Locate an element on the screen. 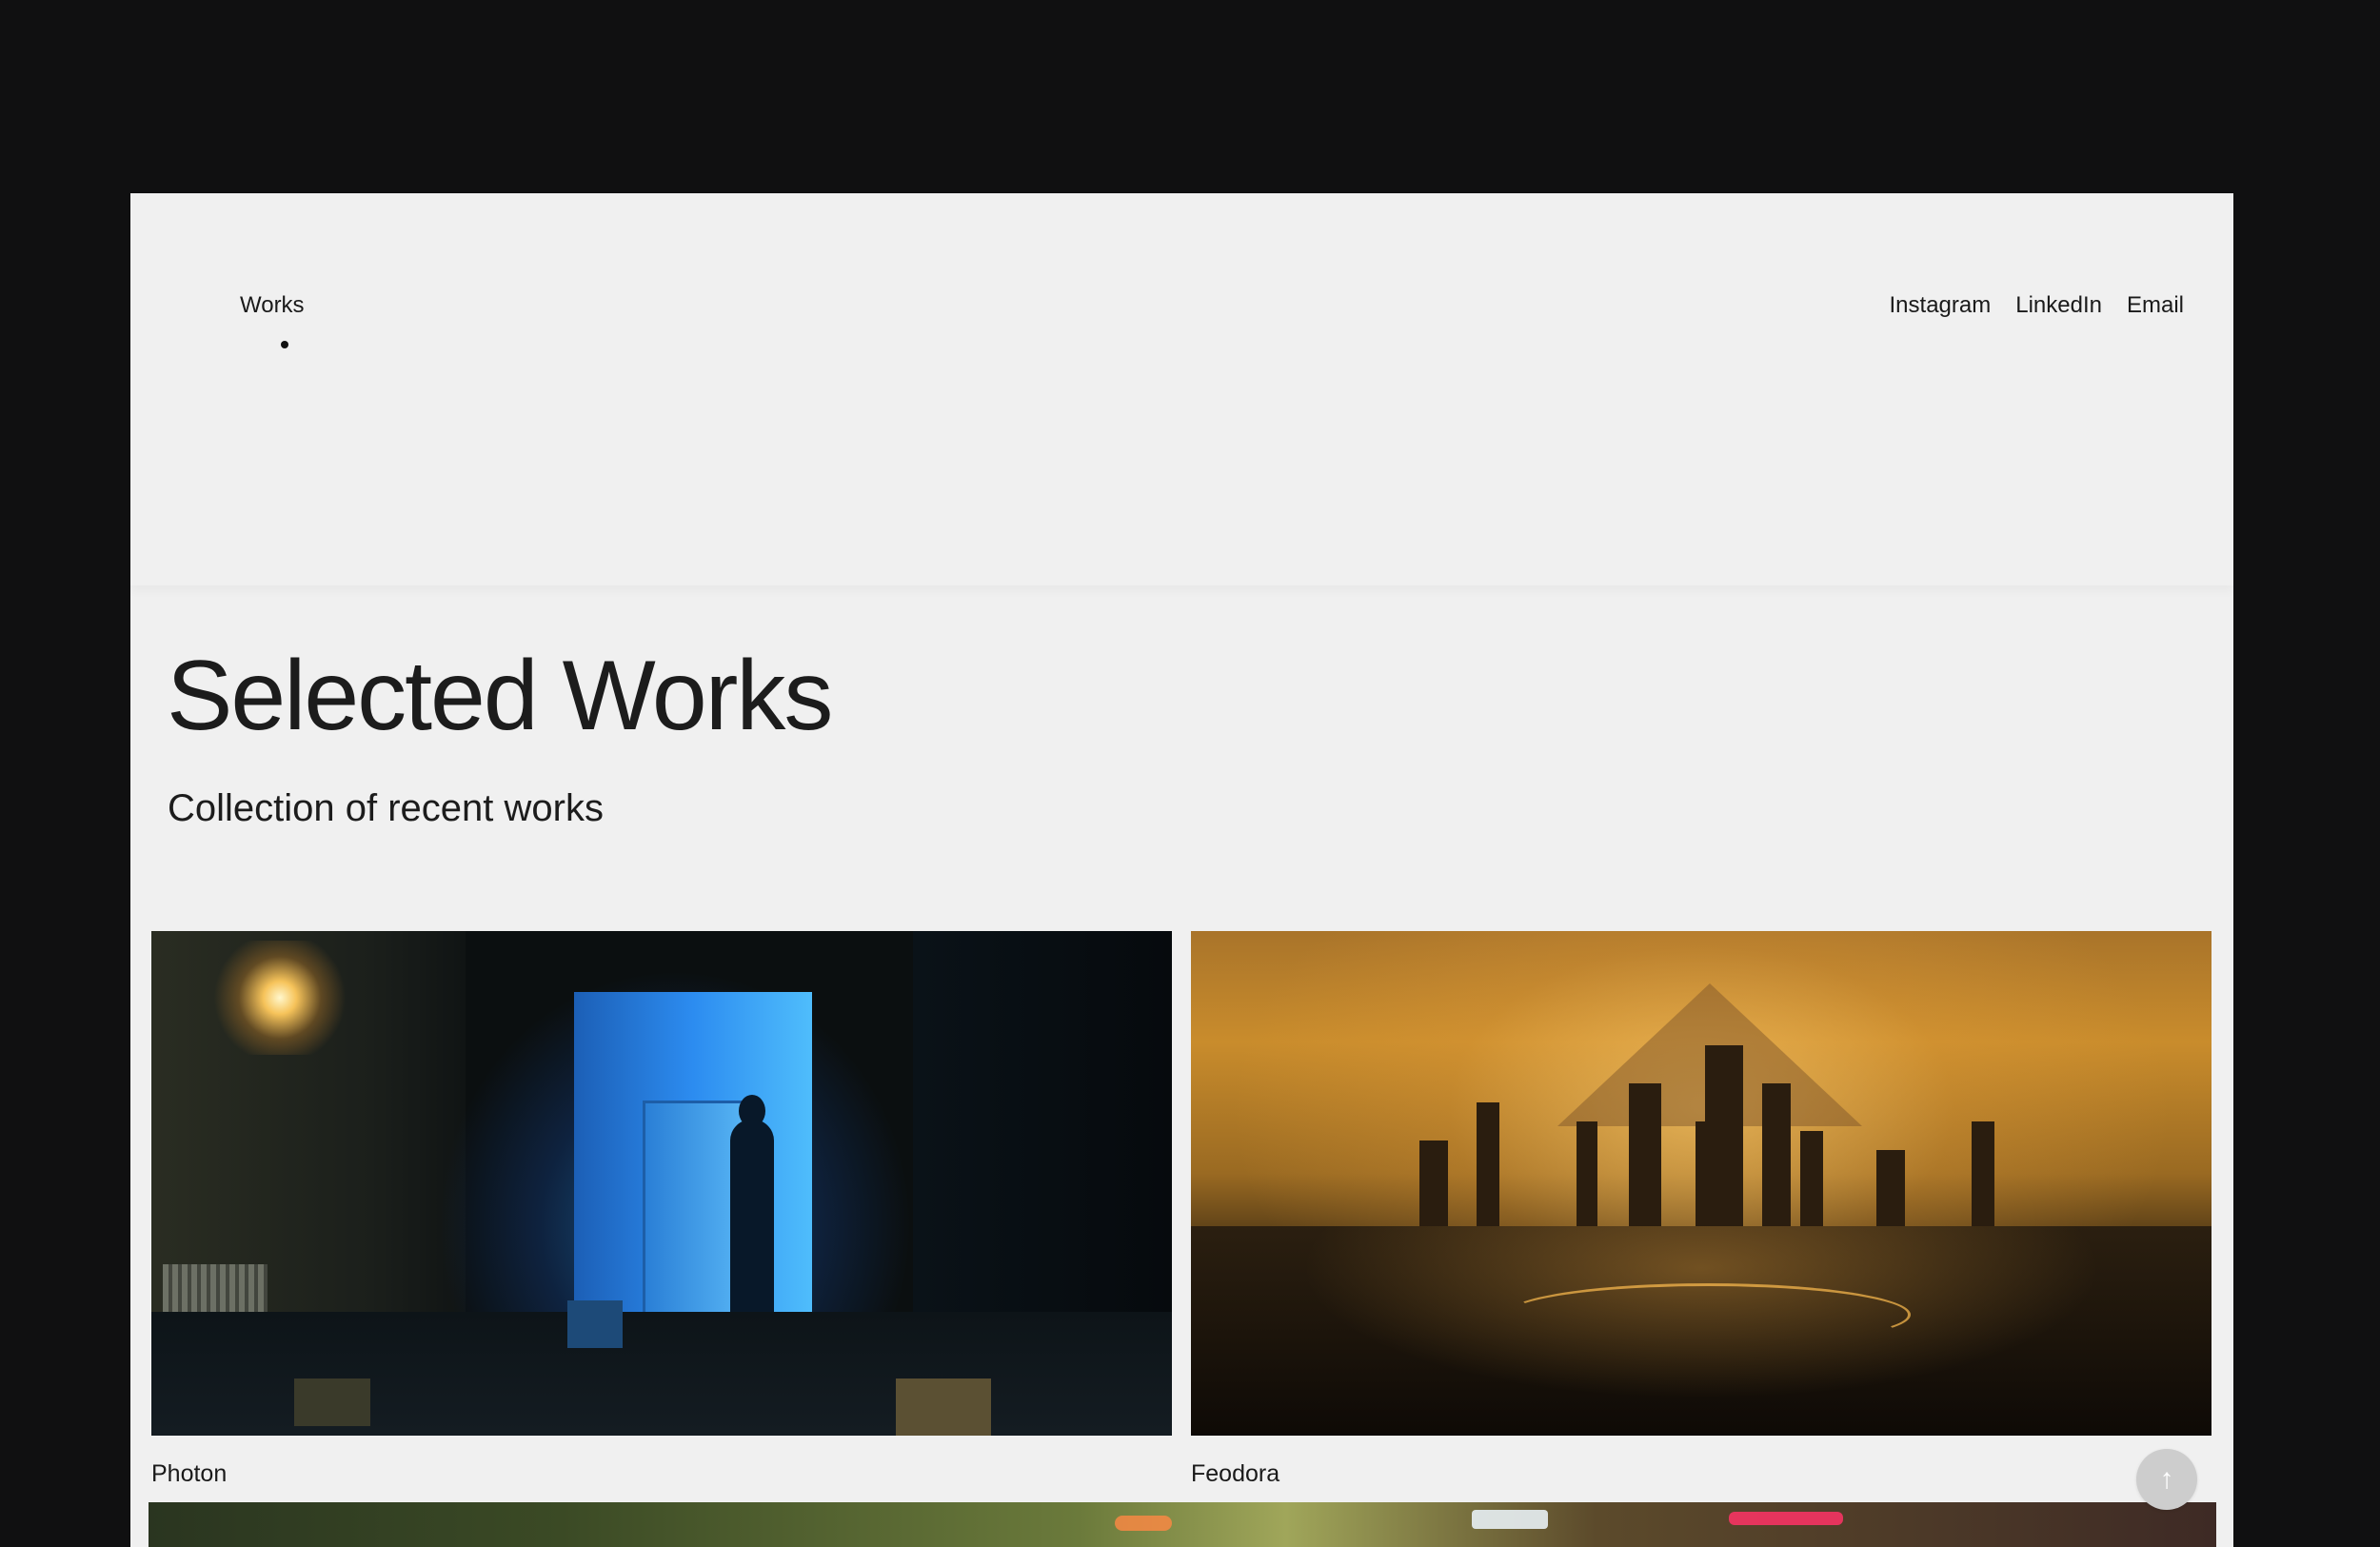  work-thumbnail-next is located at coordinates (1182, 1524).